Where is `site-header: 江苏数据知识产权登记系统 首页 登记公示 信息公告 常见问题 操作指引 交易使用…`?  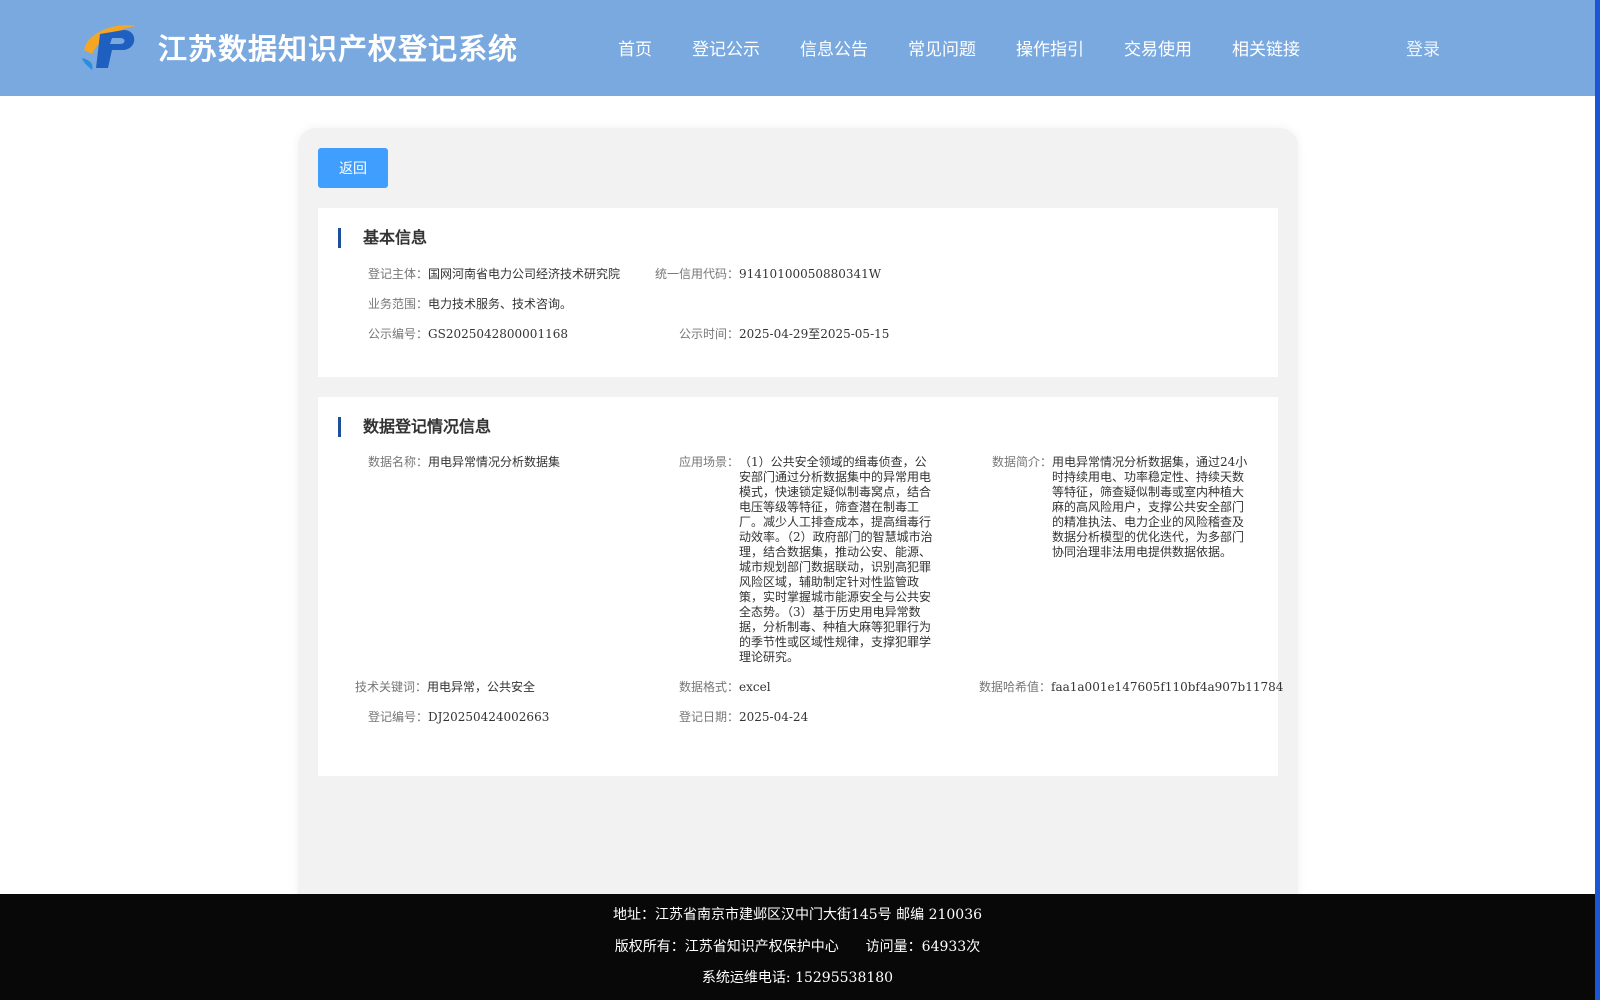
site-header: 江苏数据知识产权登记系统 首页 登记公示 信息公告 常见问题 操作指引 交易使用… is located at coordinates (797, 48).